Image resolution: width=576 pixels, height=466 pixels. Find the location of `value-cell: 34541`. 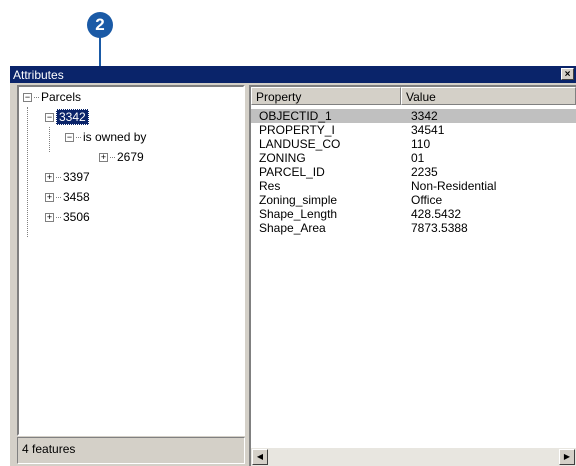

value-cell: 34541 is located at coordinates (428, 130).